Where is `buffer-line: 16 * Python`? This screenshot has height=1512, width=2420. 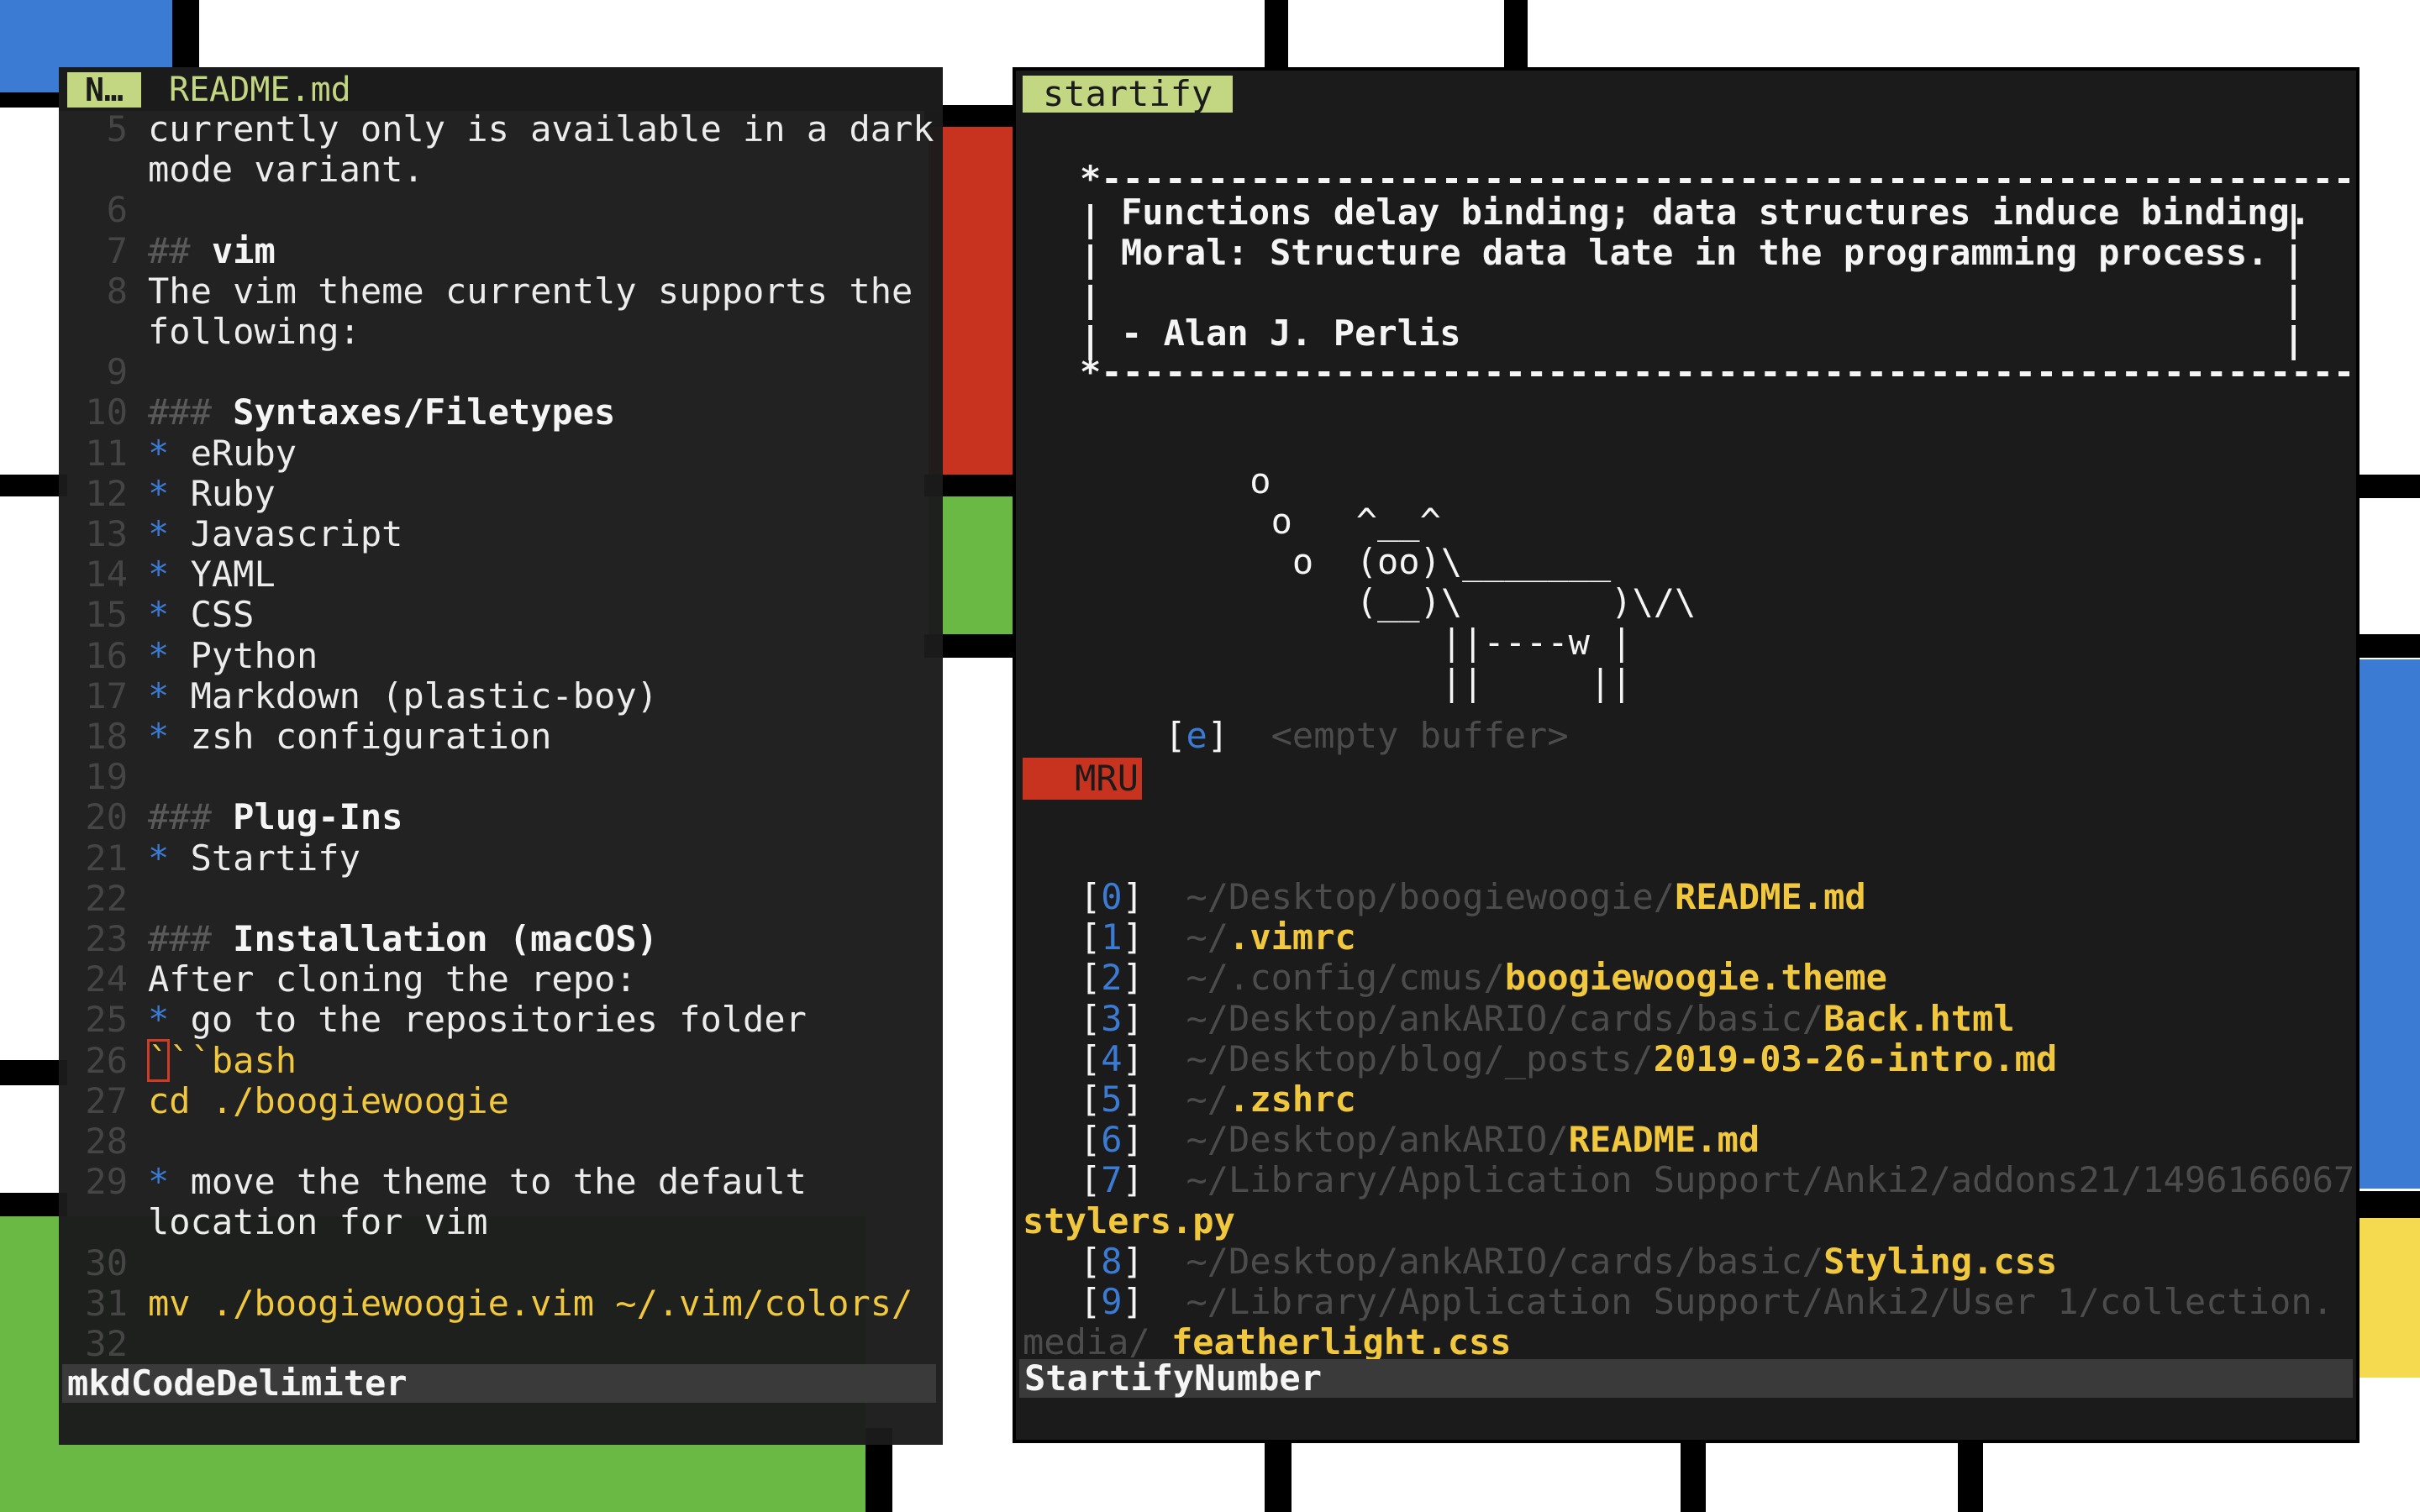 buffer-line: 16 * Python is located at coordinates (496, 655).